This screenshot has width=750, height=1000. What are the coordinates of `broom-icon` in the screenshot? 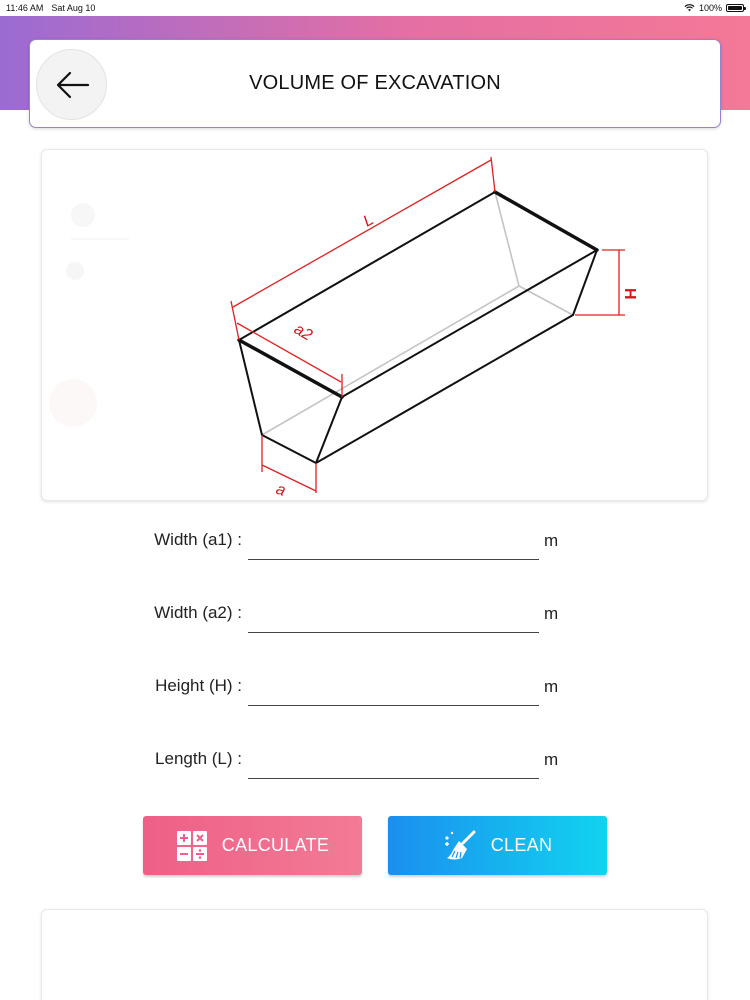 It's located at (460, 844).